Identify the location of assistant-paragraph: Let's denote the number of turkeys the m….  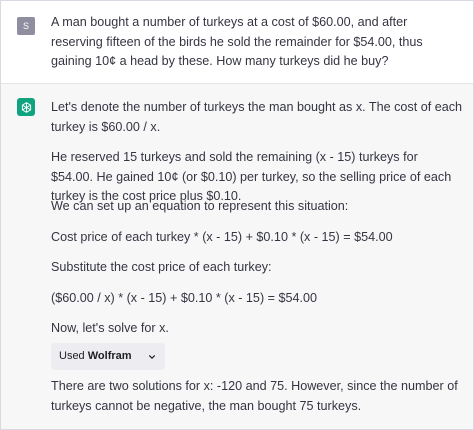
(257, 117).